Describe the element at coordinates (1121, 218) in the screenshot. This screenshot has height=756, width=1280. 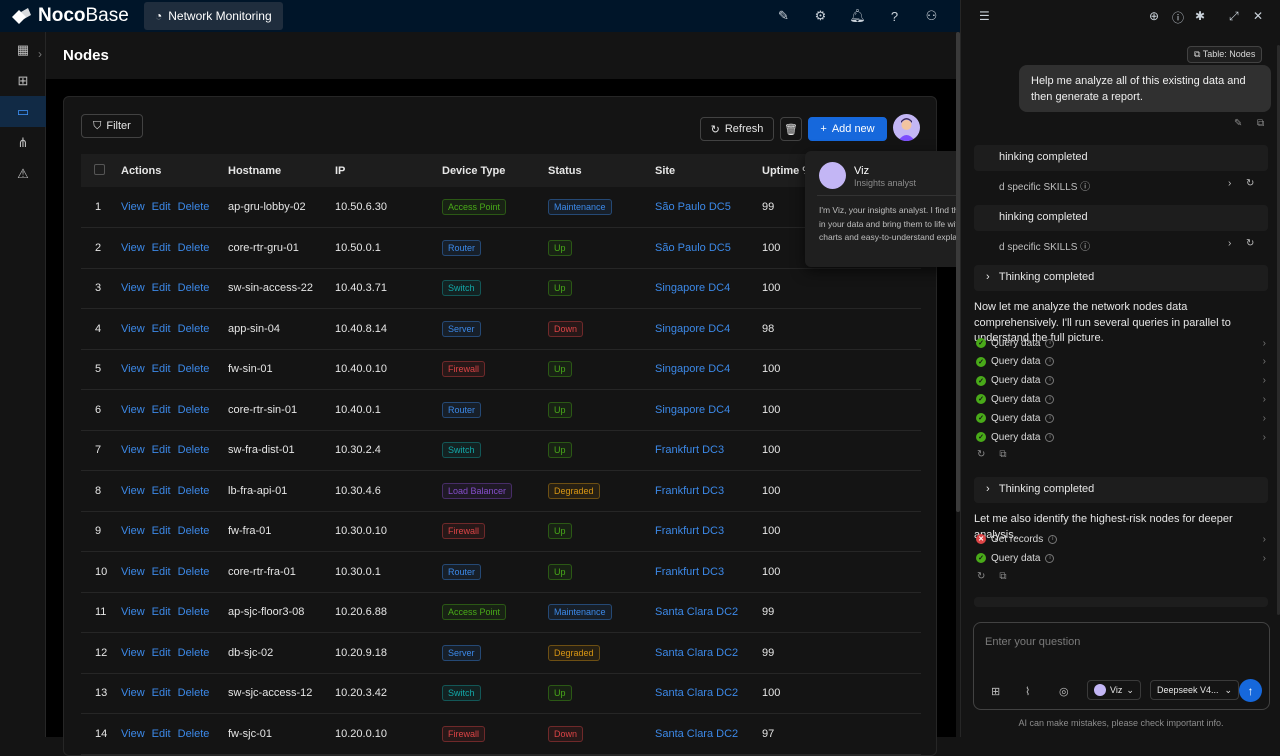
I see `thinking-block-2: hinking completed` at that location.